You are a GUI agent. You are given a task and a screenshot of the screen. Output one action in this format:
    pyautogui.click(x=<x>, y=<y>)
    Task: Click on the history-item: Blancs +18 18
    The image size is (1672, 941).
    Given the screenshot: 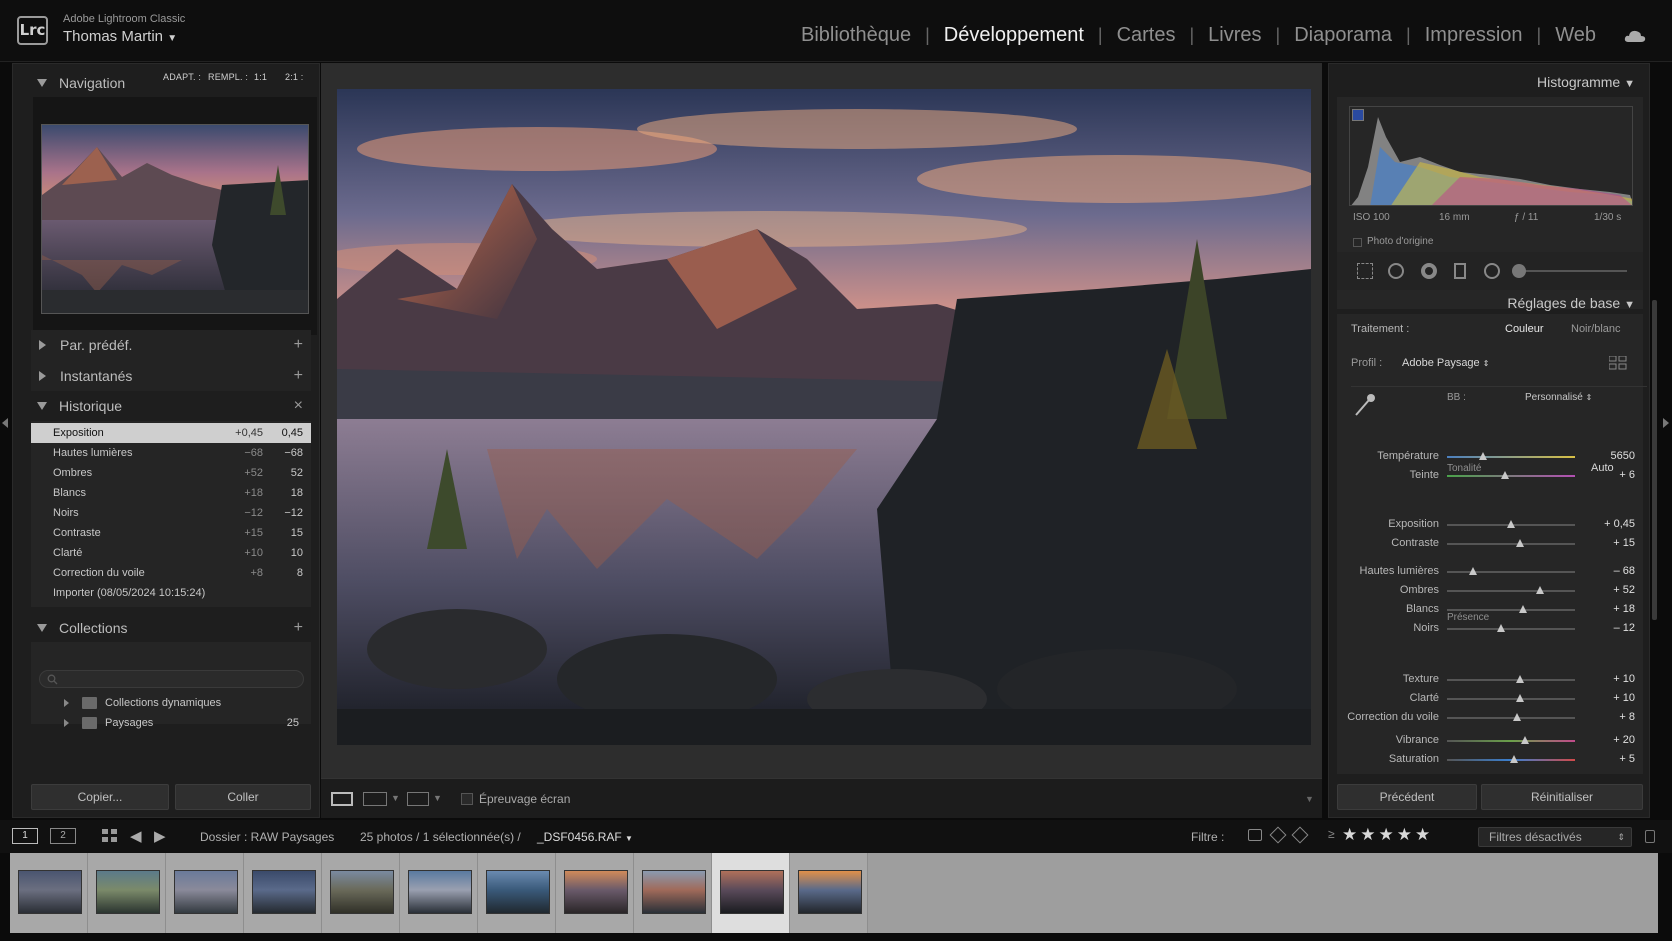 What is the action you would take?
    pyautogui.click(x=171, y=493)
    